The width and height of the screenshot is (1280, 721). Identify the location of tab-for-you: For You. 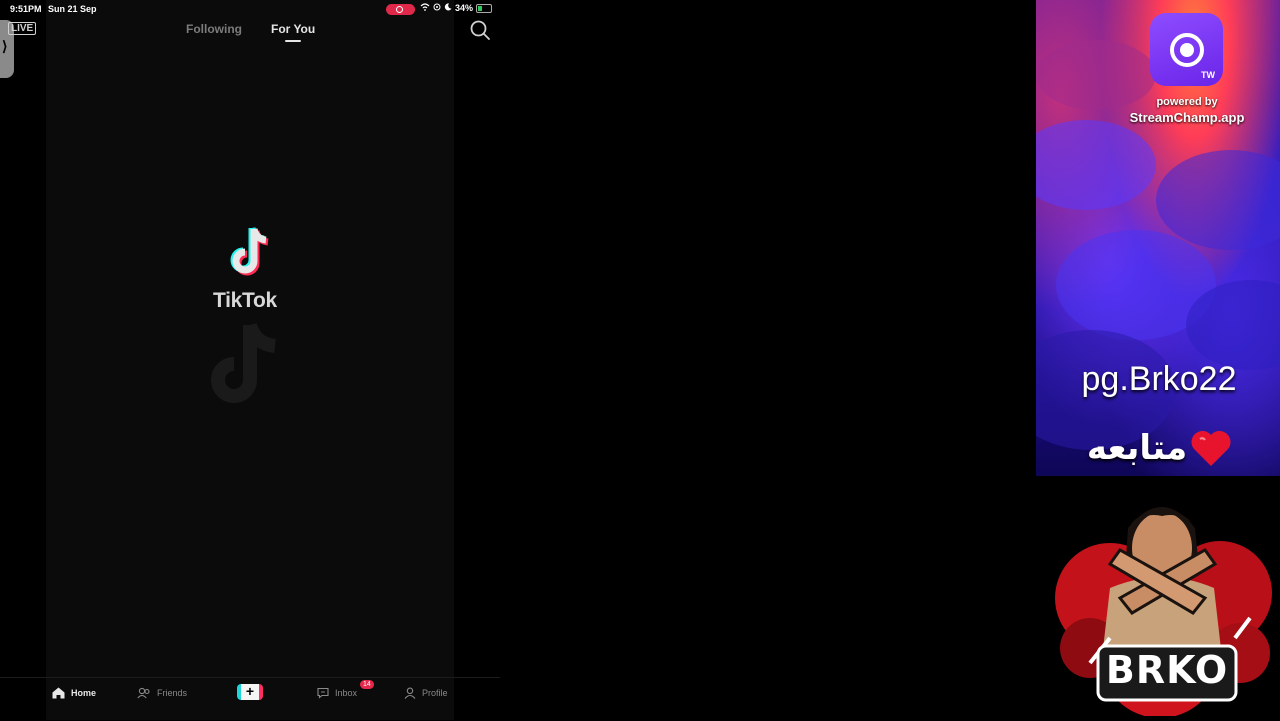
(293, 29).